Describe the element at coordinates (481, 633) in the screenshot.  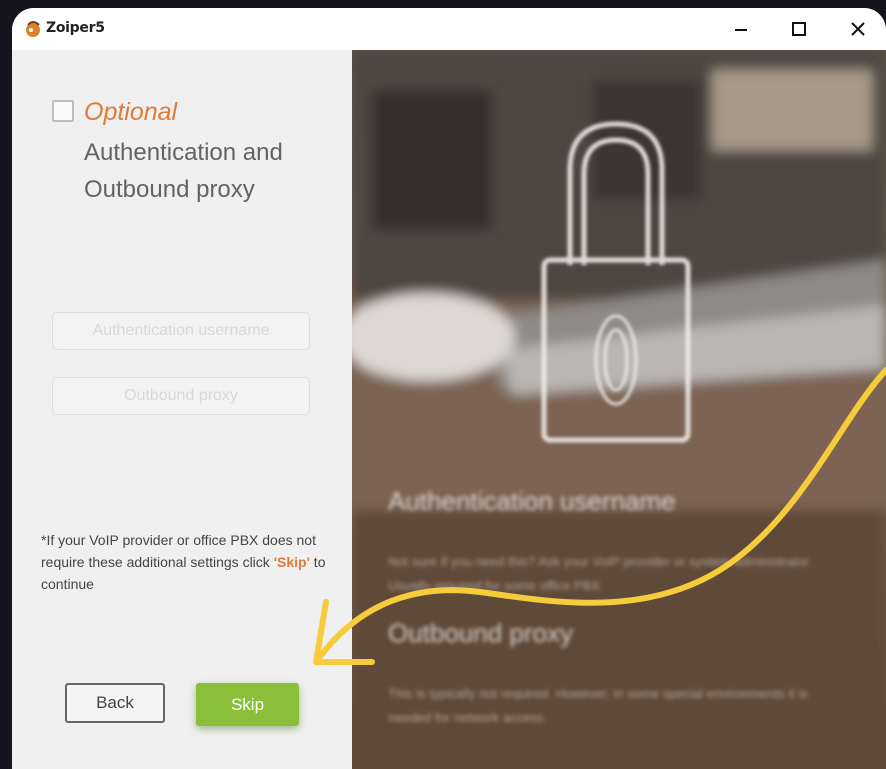
I see `info-heading-proxy: Outbound proxy` at that location.